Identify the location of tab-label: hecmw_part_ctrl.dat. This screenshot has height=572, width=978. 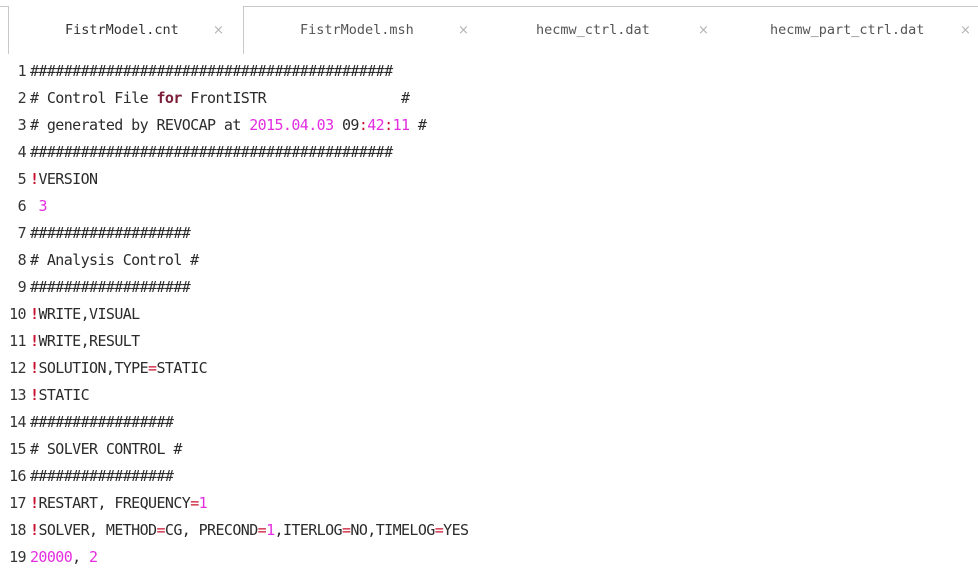
(847, 30).